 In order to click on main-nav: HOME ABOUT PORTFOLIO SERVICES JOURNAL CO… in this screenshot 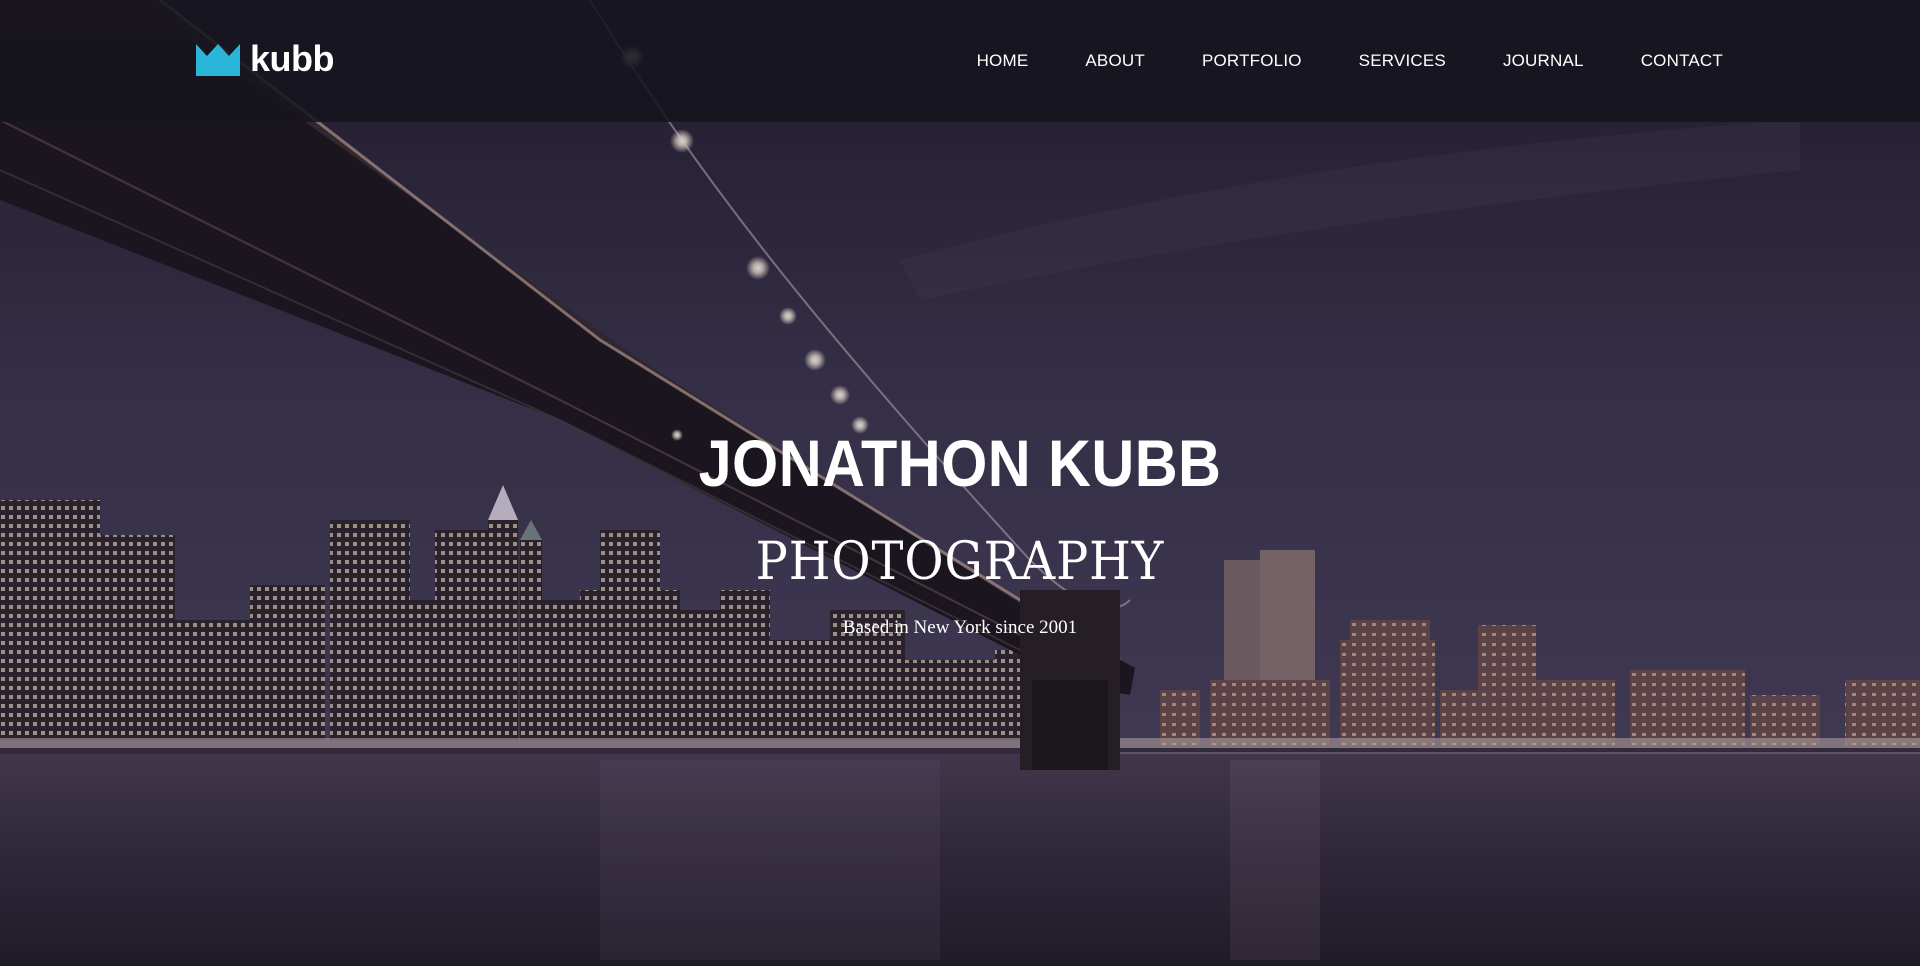, I will do `click(1350, 61)`.